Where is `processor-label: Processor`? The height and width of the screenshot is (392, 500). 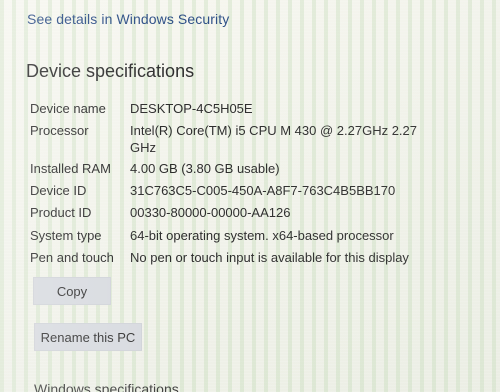
processor-label: Processor is located at coordinates (59, 130).